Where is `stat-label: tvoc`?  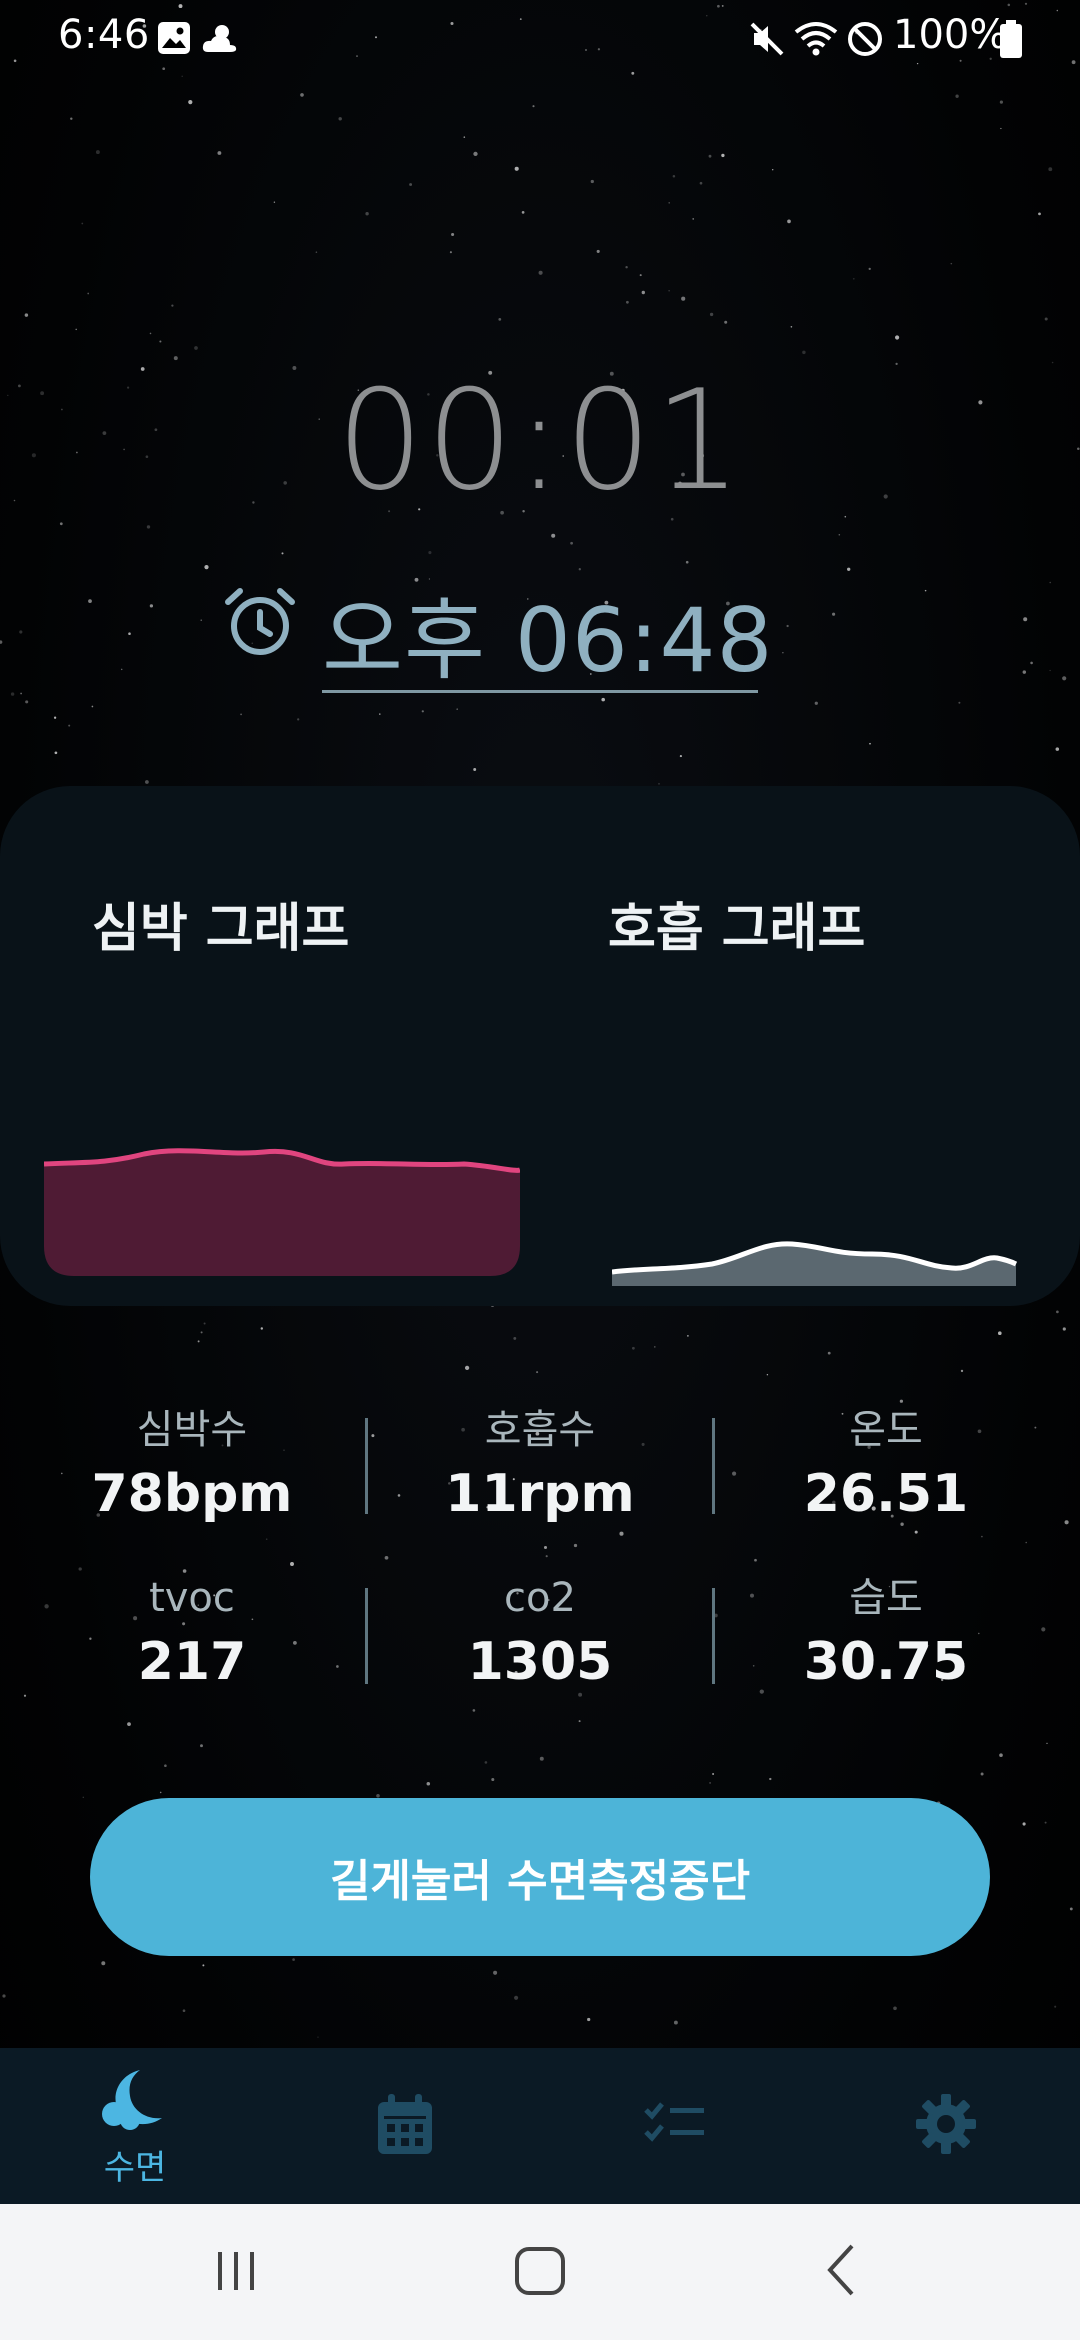
stat-label: tvoc is located at coordinates (192, 1598).